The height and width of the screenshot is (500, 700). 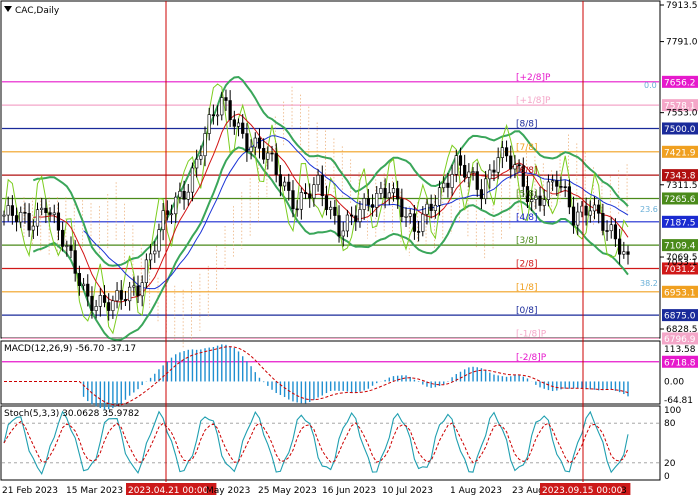 I want to click on stoch-axis-label: 100, so click(x=672, y=411).